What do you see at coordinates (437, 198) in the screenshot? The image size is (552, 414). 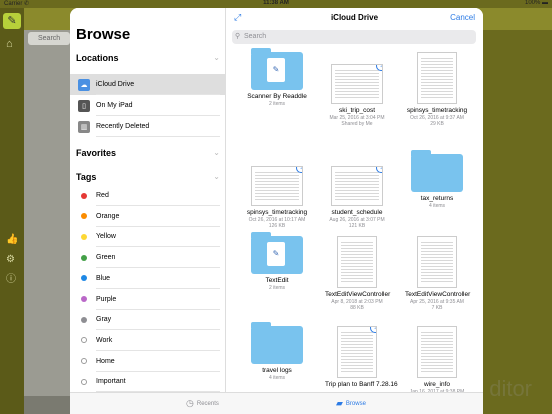 I see `file-name: tax_returns` at bounding box center [437, 198].